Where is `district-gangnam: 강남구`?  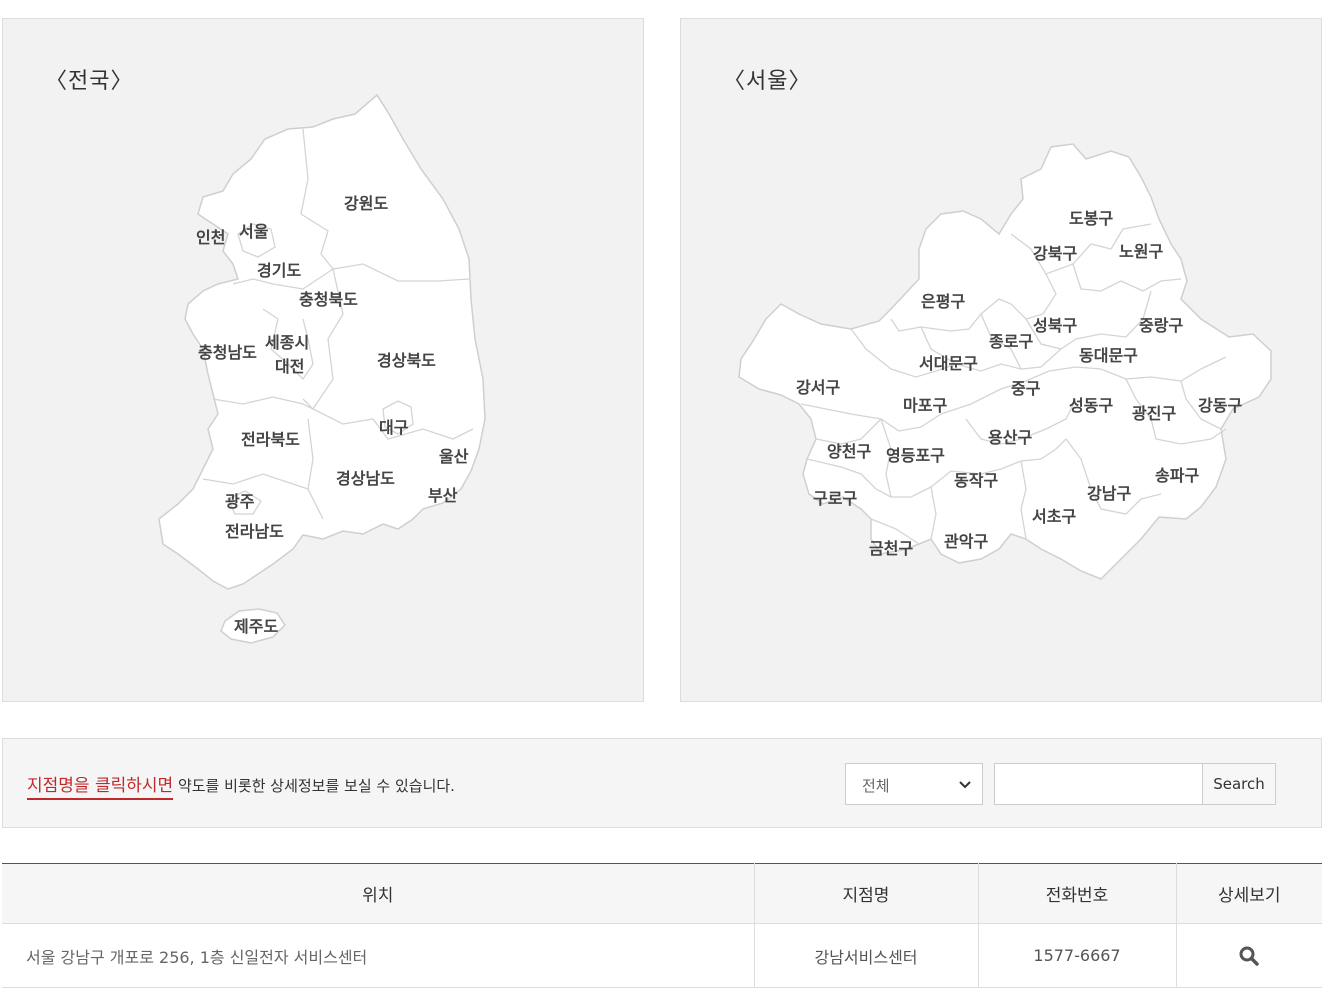 district-gangnam: 강남구 is located at coordinates (1109, 493).